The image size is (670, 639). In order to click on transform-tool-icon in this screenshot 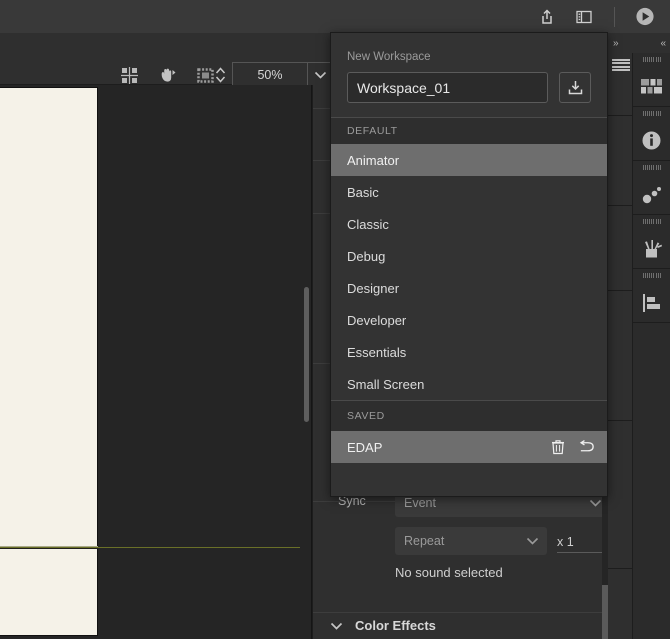, I will do `click(129, 75)`.